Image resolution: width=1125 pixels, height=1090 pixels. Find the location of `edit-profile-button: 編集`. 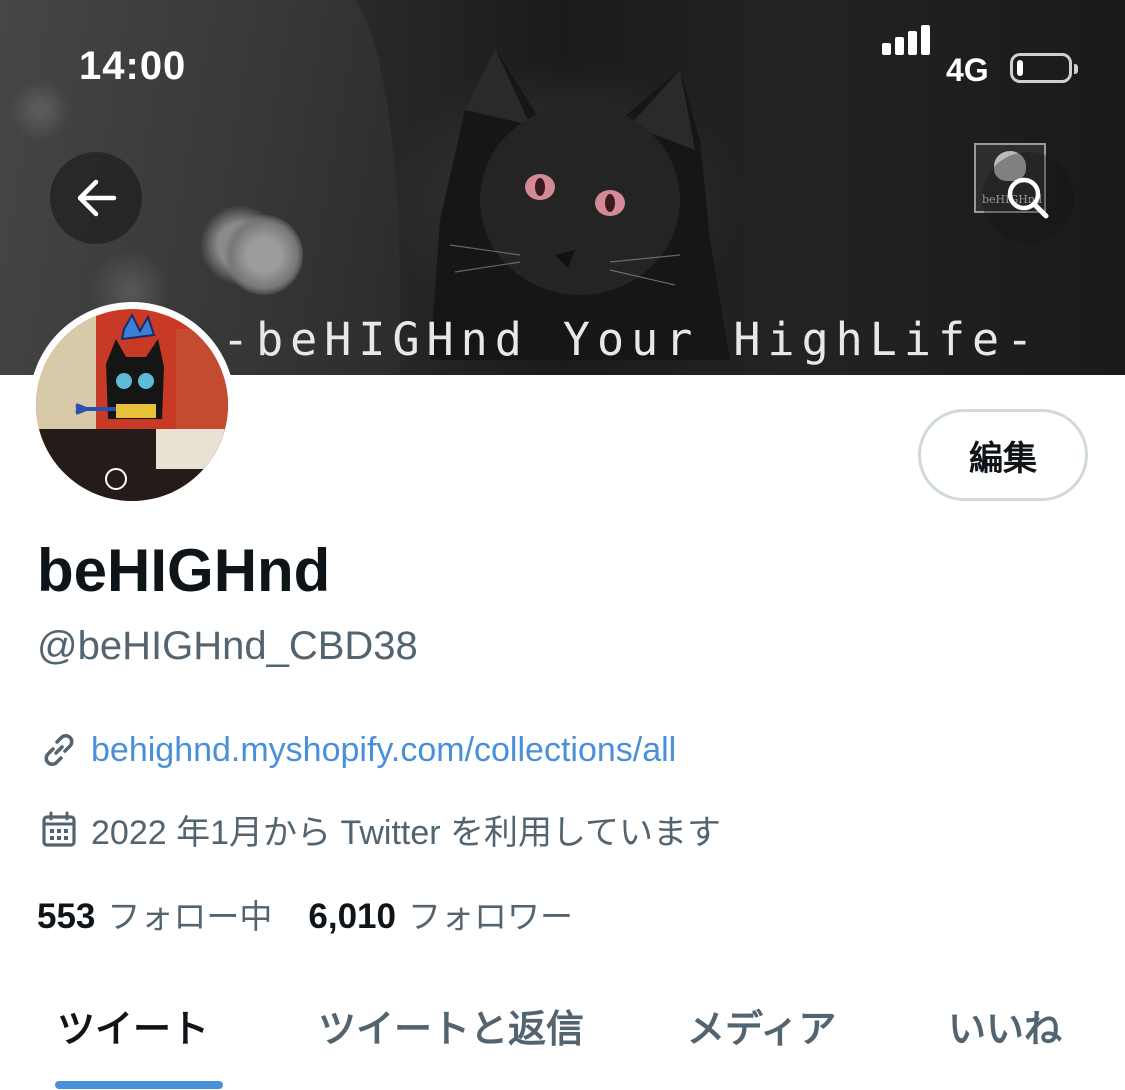

edit-profile-button: 編集 is located at coordinates (1003, 455).